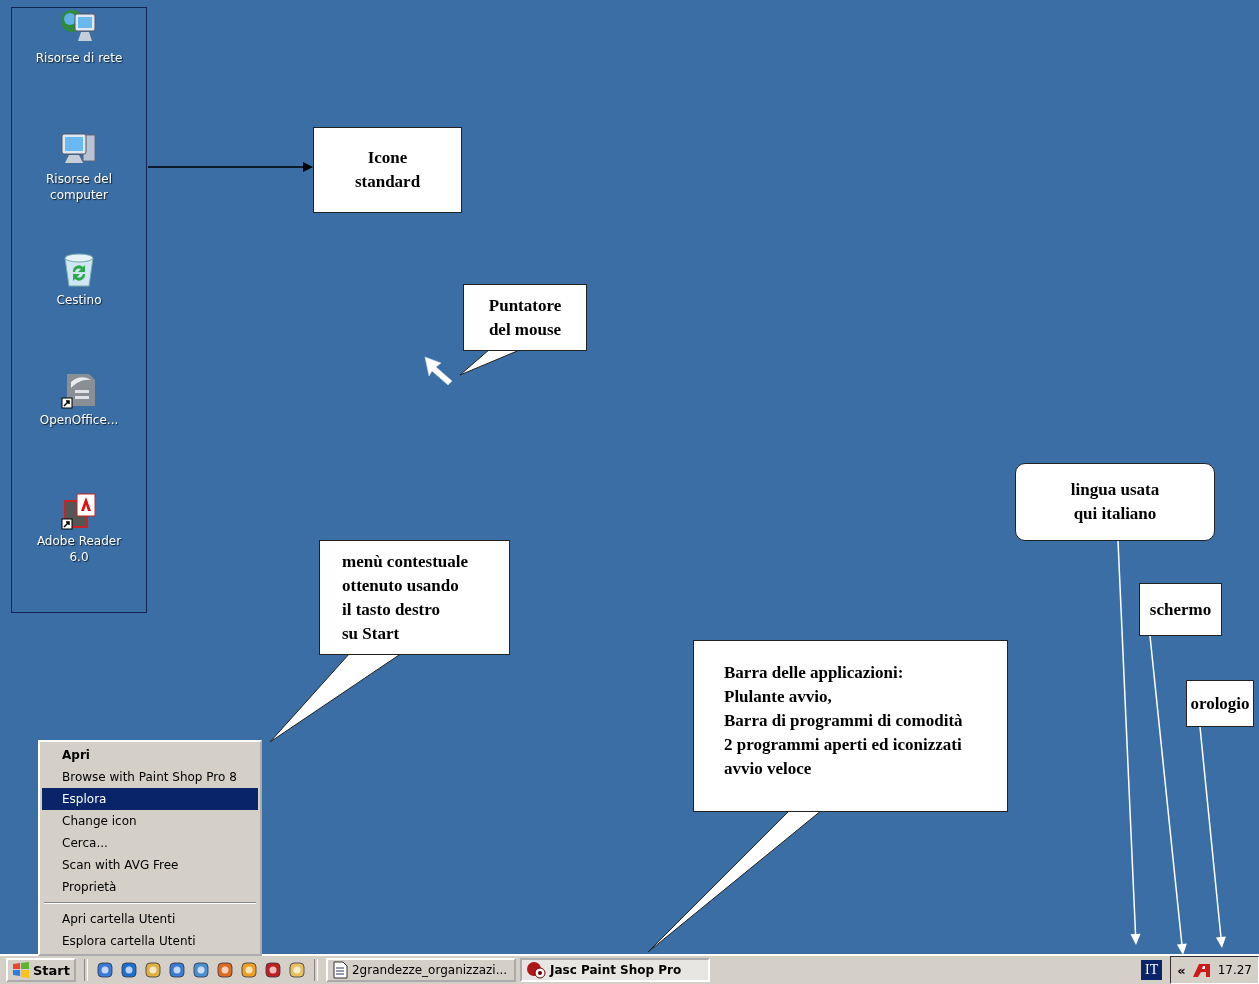 The image size is (1259, 984). Describe the element at coordinates (340, 970) in the screenshot. I see `document-icon` at that location.